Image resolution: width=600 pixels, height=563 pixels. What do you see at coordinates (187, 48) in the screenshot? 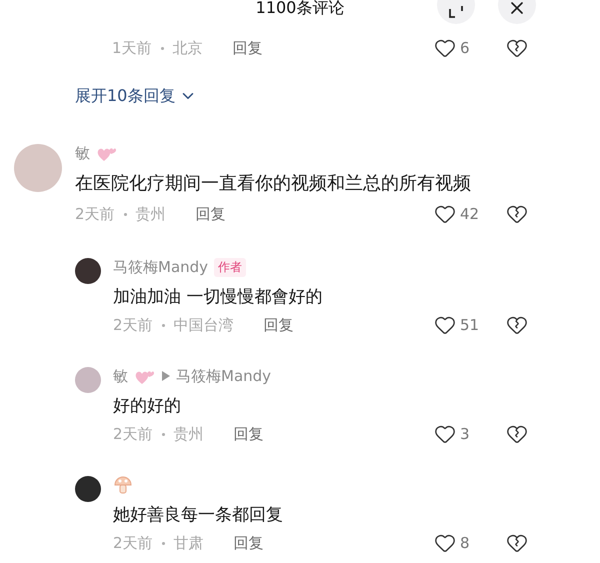
I see `comment-location: 北京` at bounding box center [187, 48].